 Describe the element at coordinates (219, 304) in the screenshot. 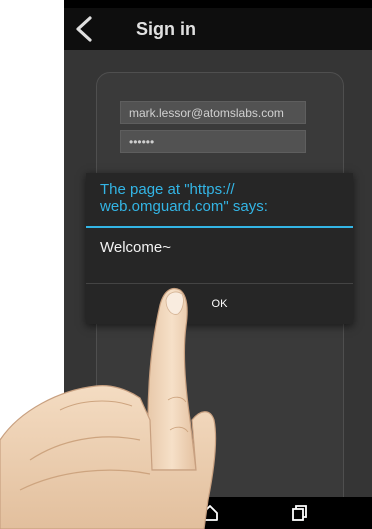

I see `ok-button: OK` at that location.